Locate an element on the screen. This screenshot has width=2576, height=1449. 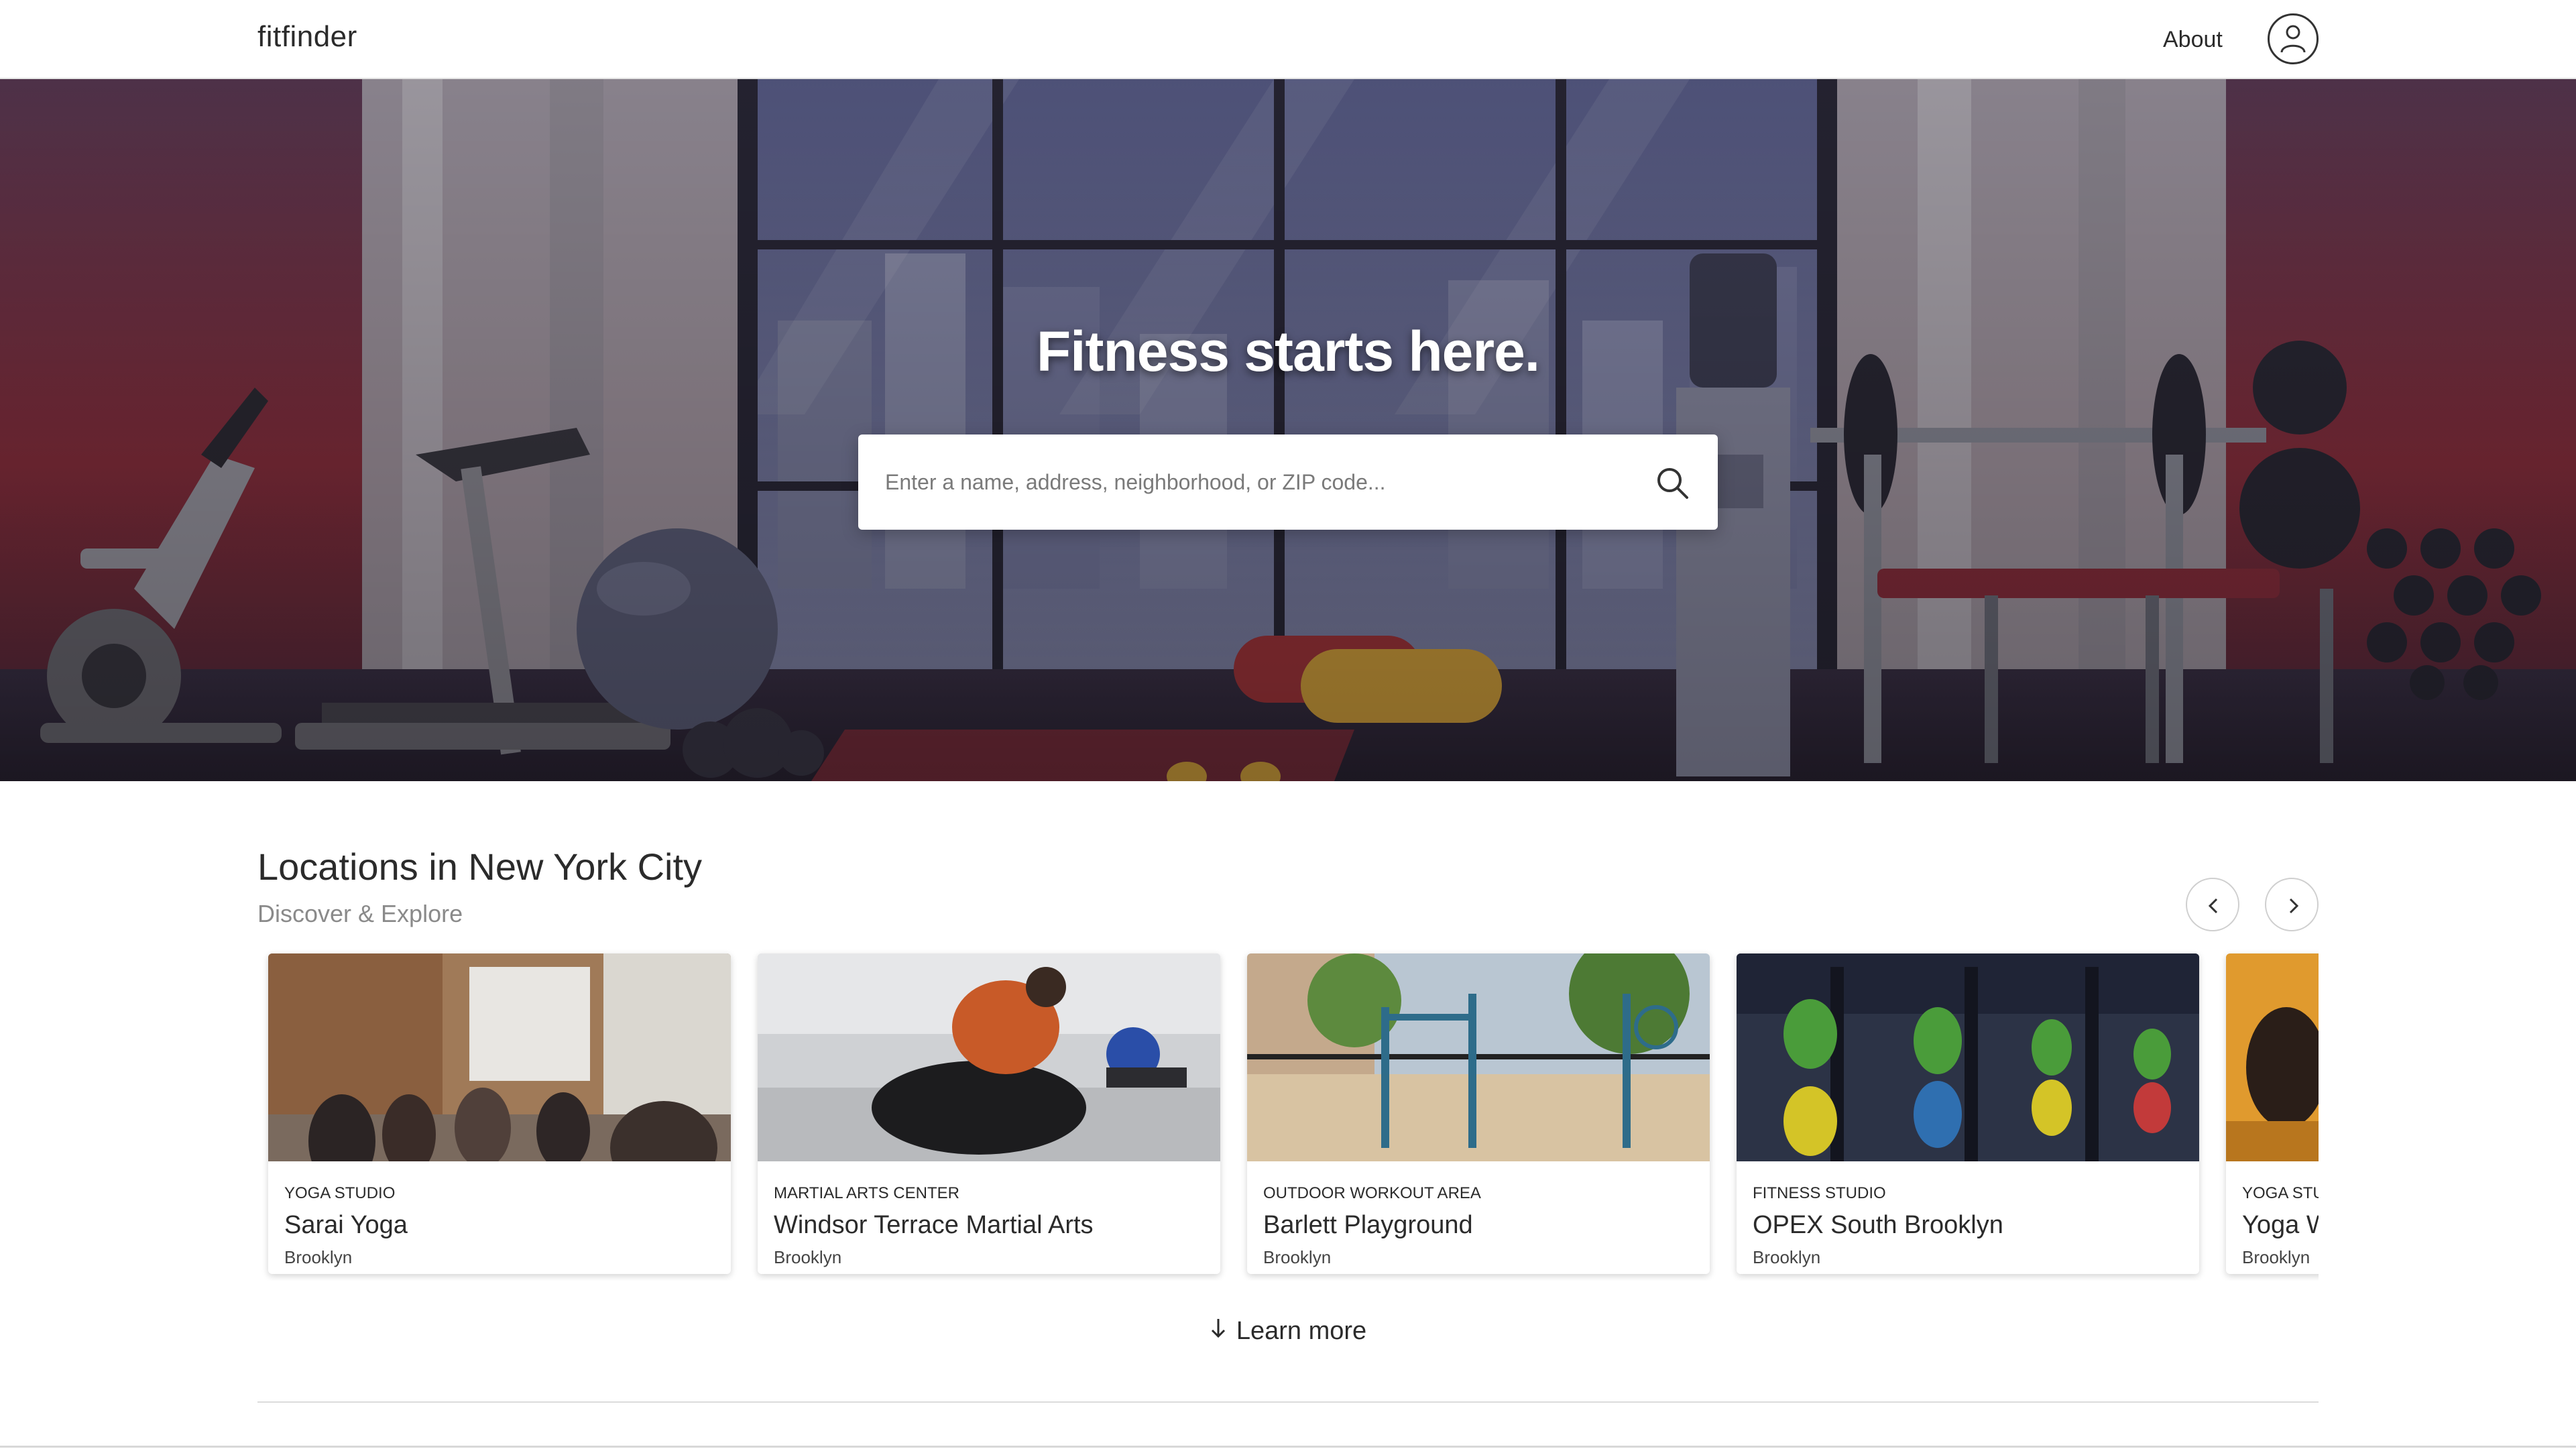
chevron-left-icon is located at coordinates (2213, 906).